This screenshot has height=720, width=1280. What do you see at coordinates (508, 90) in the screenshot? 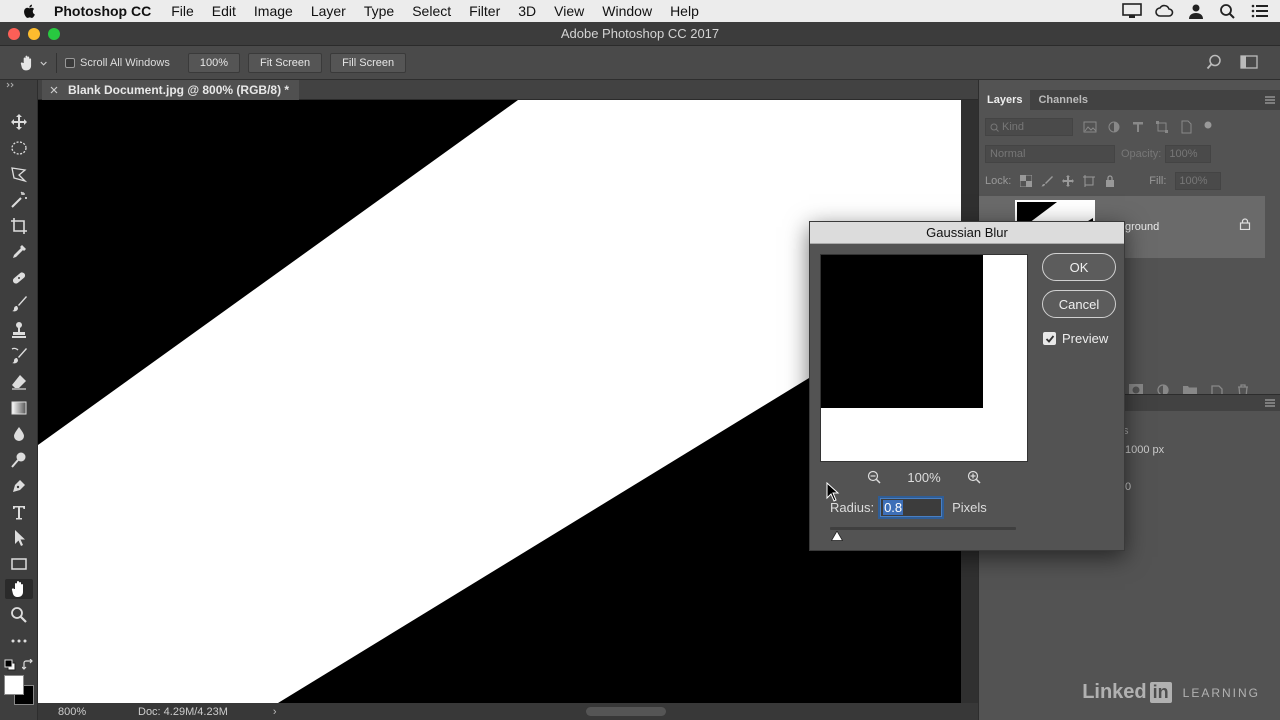
I see `document-tab-bar: Blank Document.jpg @ 800% (RGB/8) *` at bounding box center [508, 90].